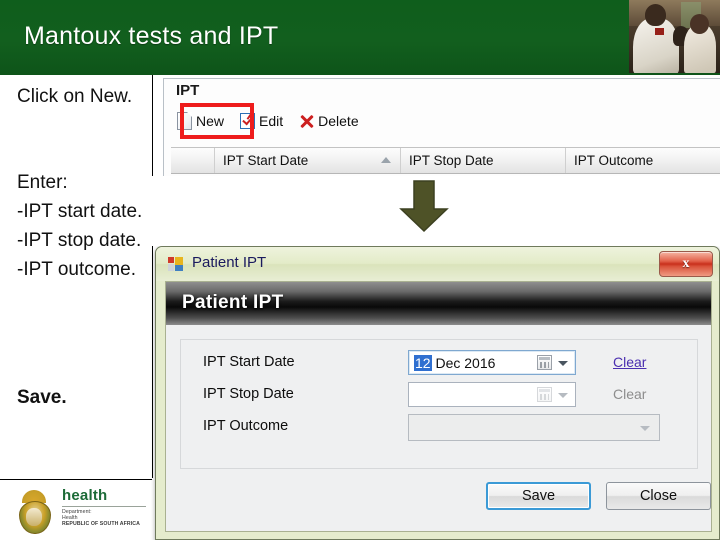 The image size is (720, 540). I want to click on delete-button-label: Delete, so click(338, 121).